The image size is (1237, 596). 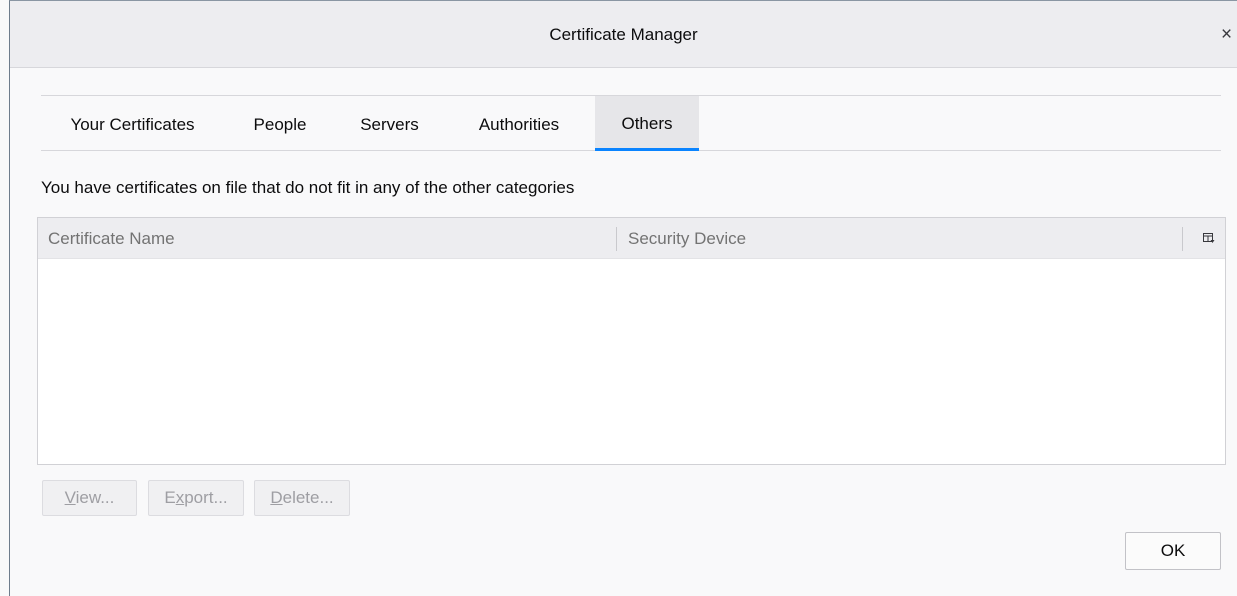 What do you see at coordinates (687, 239) in the screenshot?
I see `column-header-security-device: Security Device` at bounding box center [687, 239].